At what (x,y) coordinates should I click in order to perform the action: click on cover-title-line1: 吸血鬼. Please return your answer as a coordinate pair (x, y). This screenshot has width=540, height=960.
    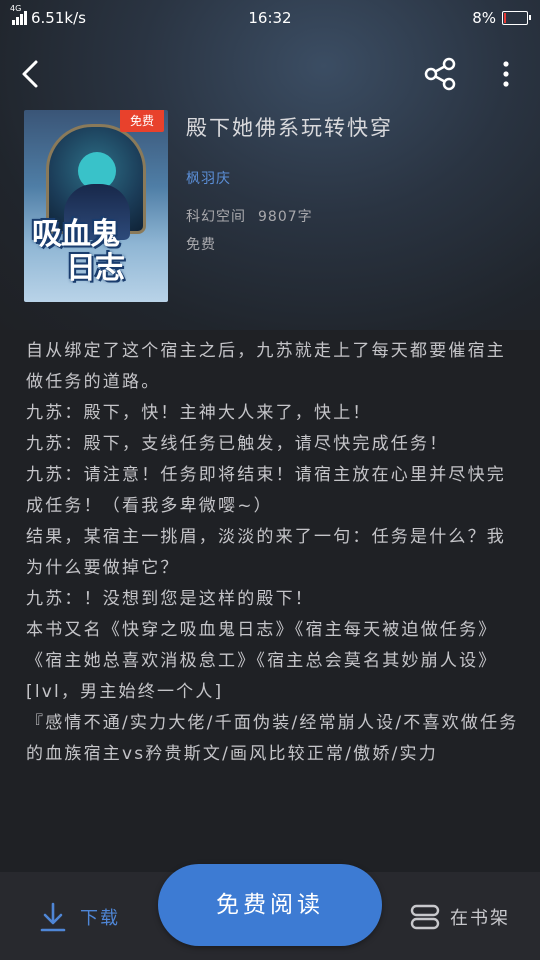
    Looking at the image, I should click on (76, 234).